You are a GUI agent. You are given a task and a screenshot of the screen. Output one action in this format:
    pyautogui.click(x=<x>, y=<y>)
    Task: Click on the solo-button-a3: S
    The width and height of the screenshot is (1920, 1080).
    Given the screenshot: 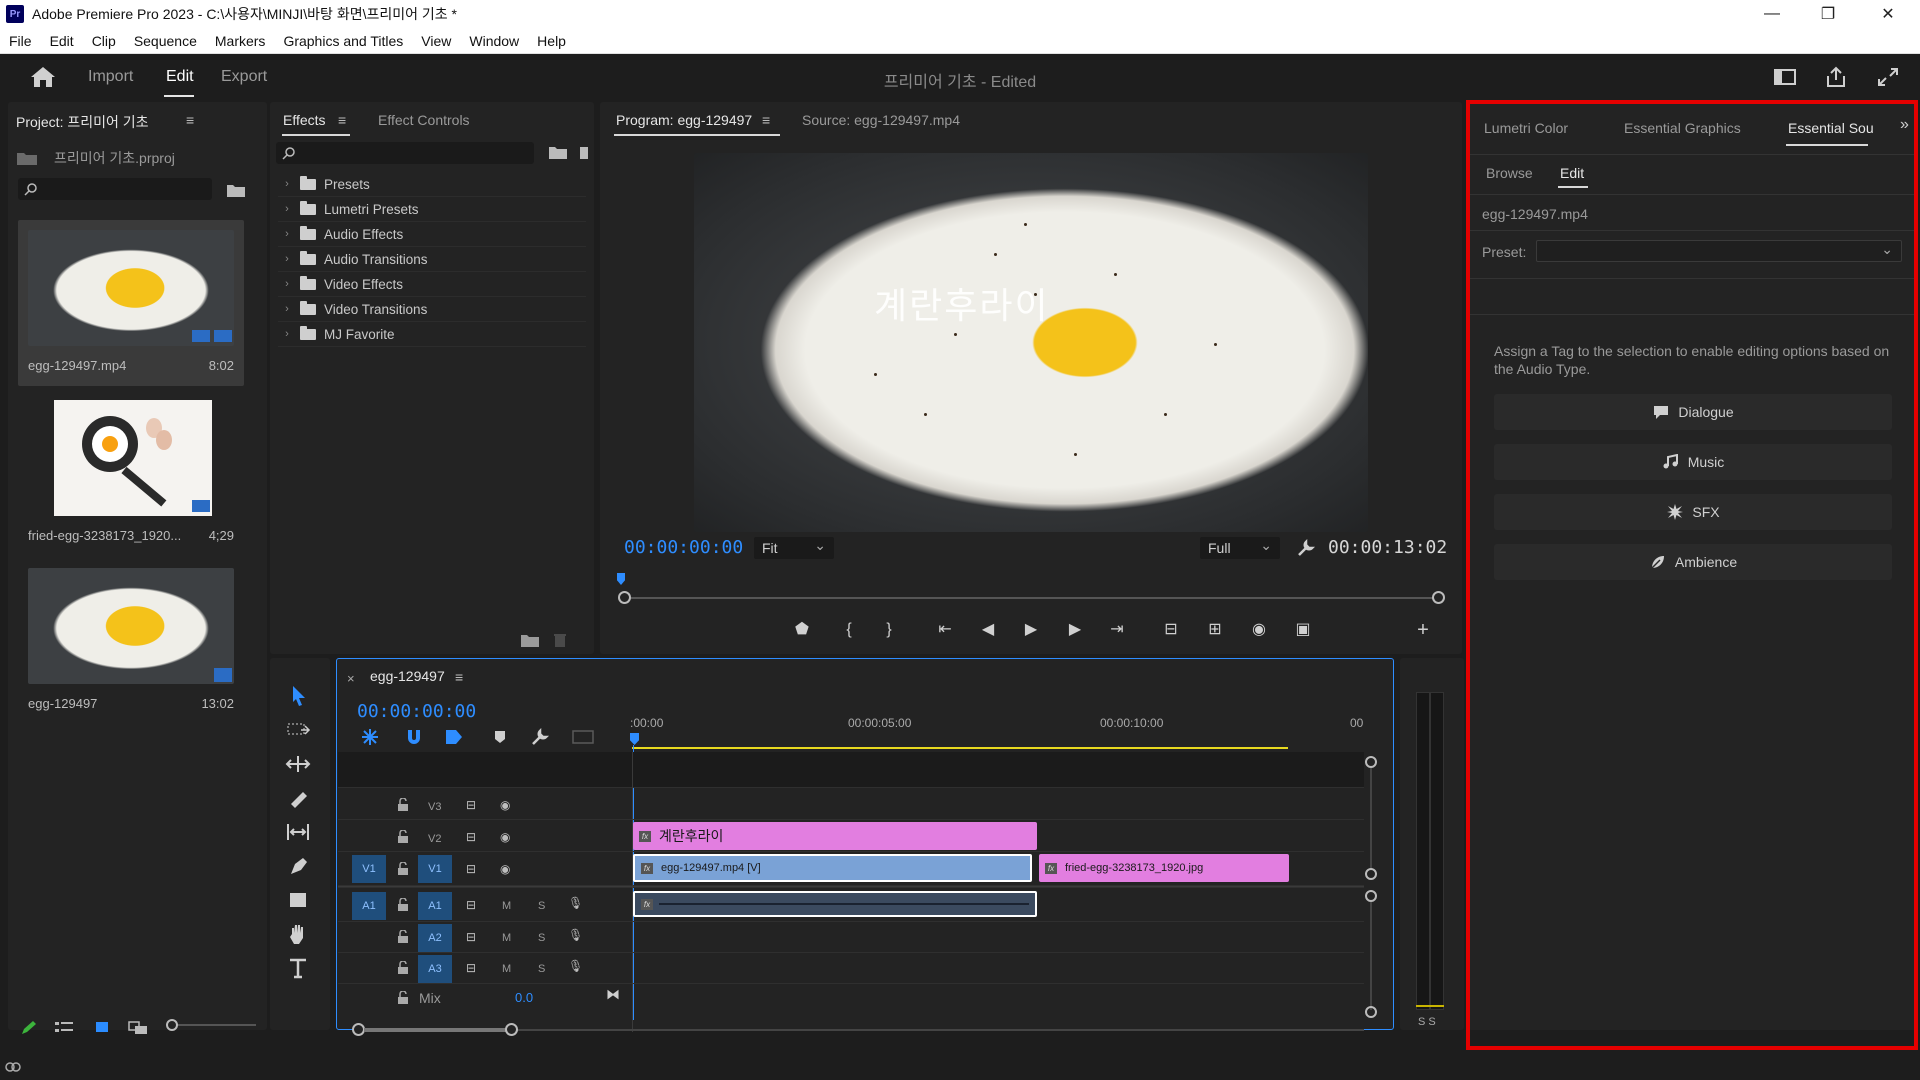 What is the action you would take?
    pyautogui.click(x=541, y=969)
    